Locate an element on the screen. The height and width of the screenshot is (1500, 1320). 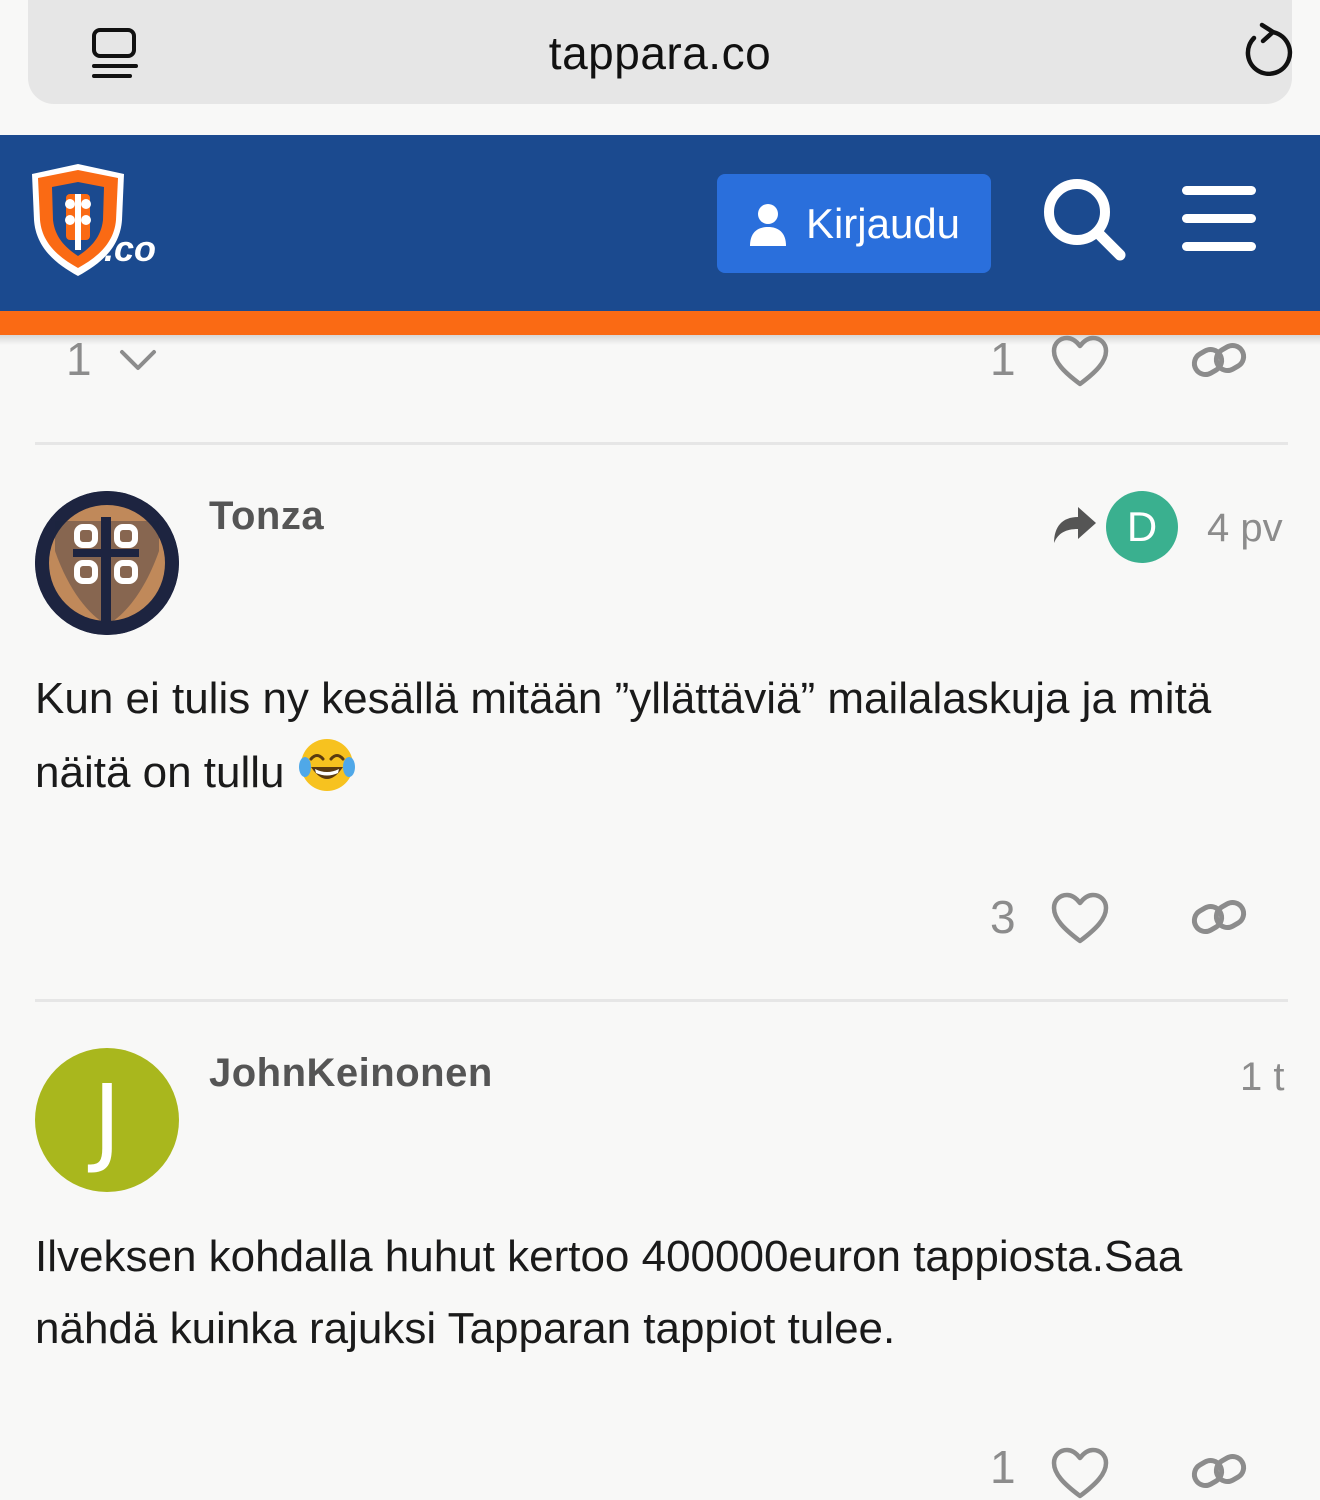
tappara-avatar-icon is located at coordinates (107, 563).